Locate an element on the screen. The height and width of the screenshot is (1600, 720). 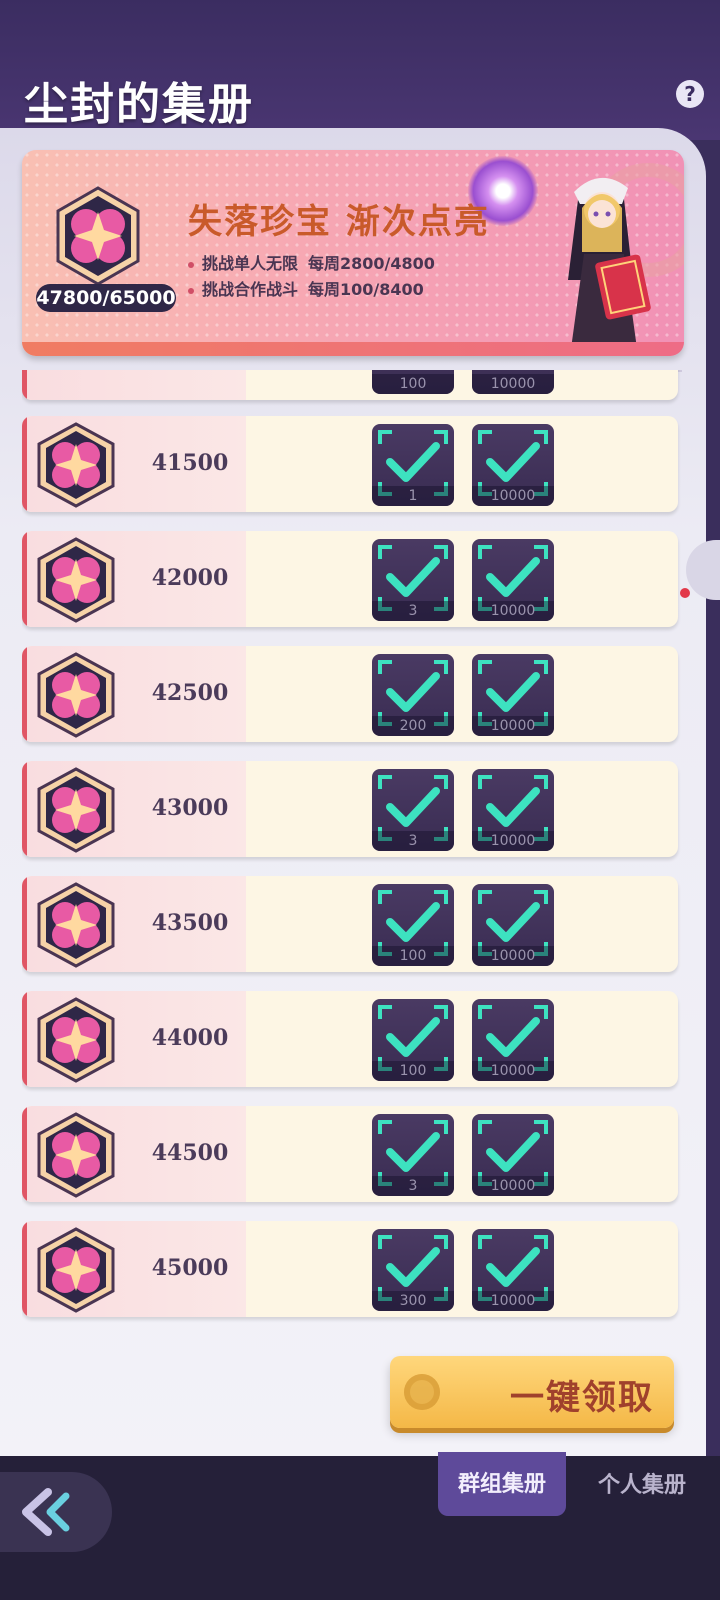
milestone-score: 43000 is located at coordinates (190, 808).